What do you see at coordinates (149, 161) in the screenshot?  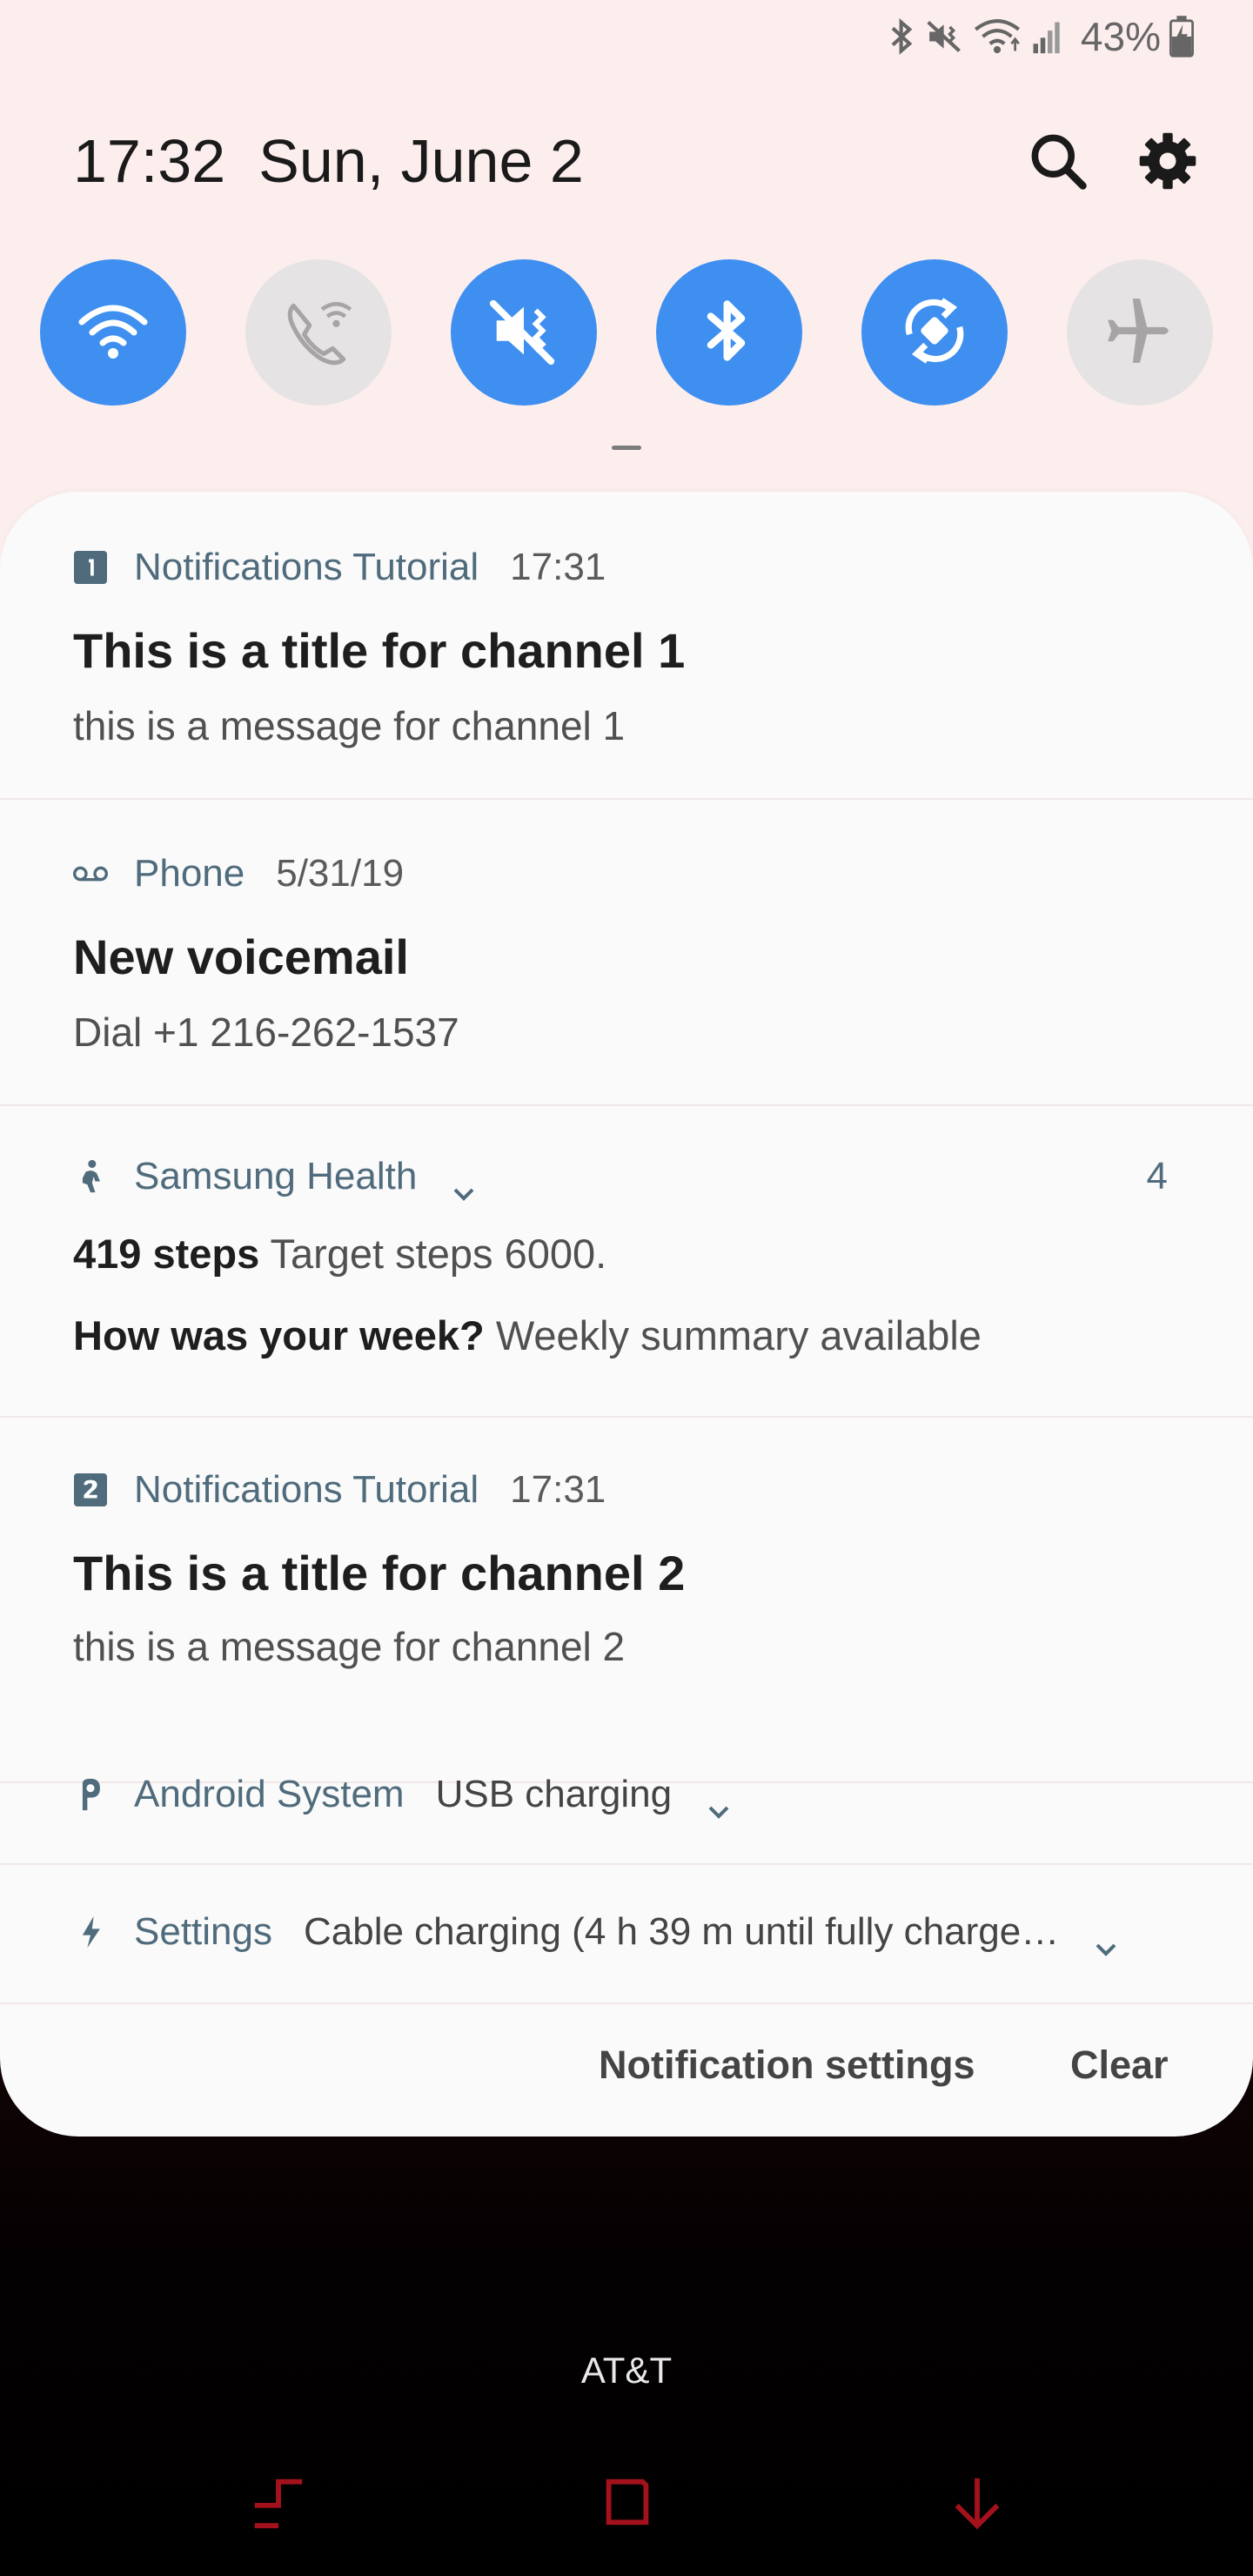 I see `clock: 17:32` at bounding box center [149, 161].